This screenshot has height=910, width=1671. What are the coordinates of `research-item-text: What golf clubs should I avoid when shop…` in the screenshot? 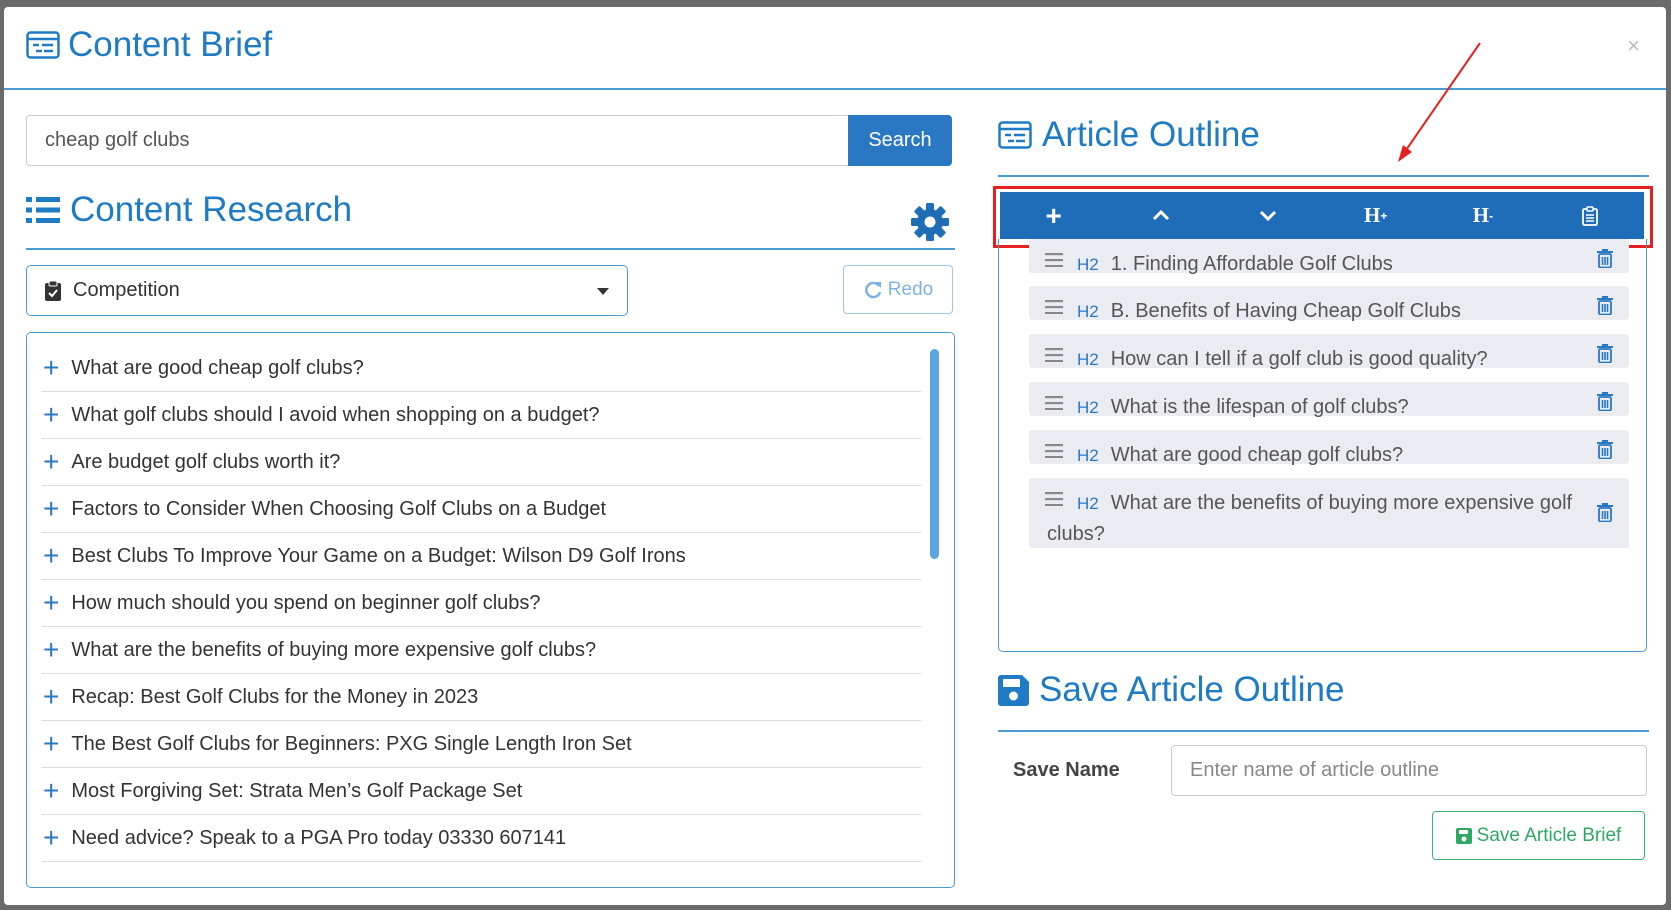 It's located at (335, 414).